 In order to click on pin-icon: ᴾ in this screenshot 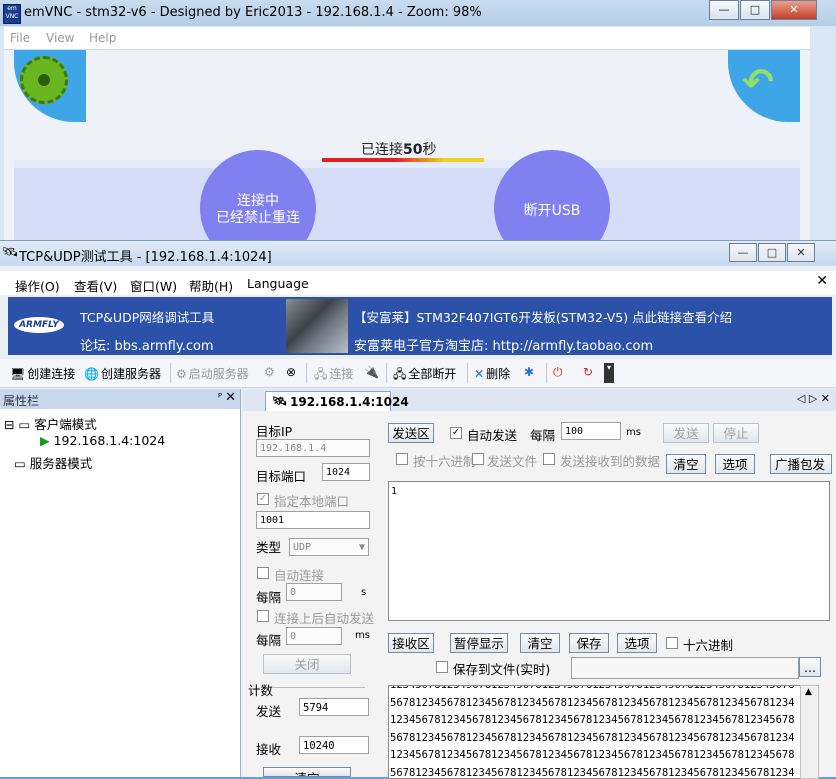, I will do `click(220, 397)`.